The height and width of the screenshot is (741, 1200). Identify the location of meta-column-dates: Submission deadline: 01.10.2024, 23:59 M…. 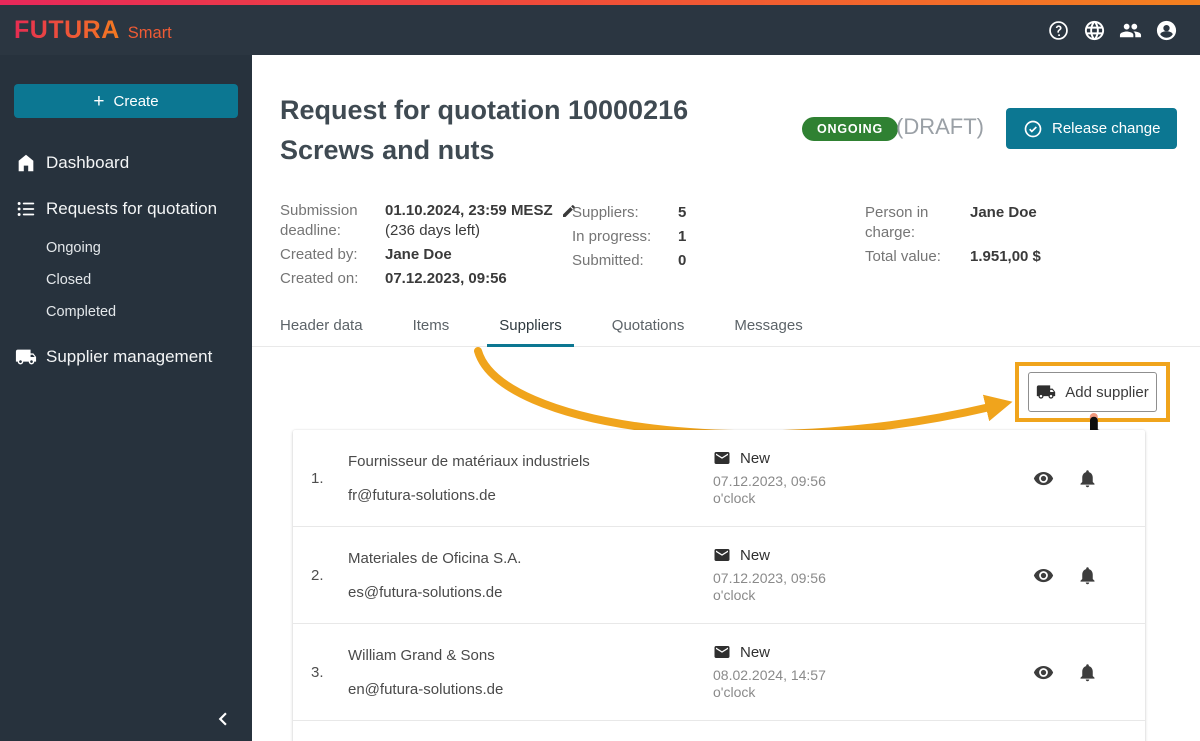
(428, 245).